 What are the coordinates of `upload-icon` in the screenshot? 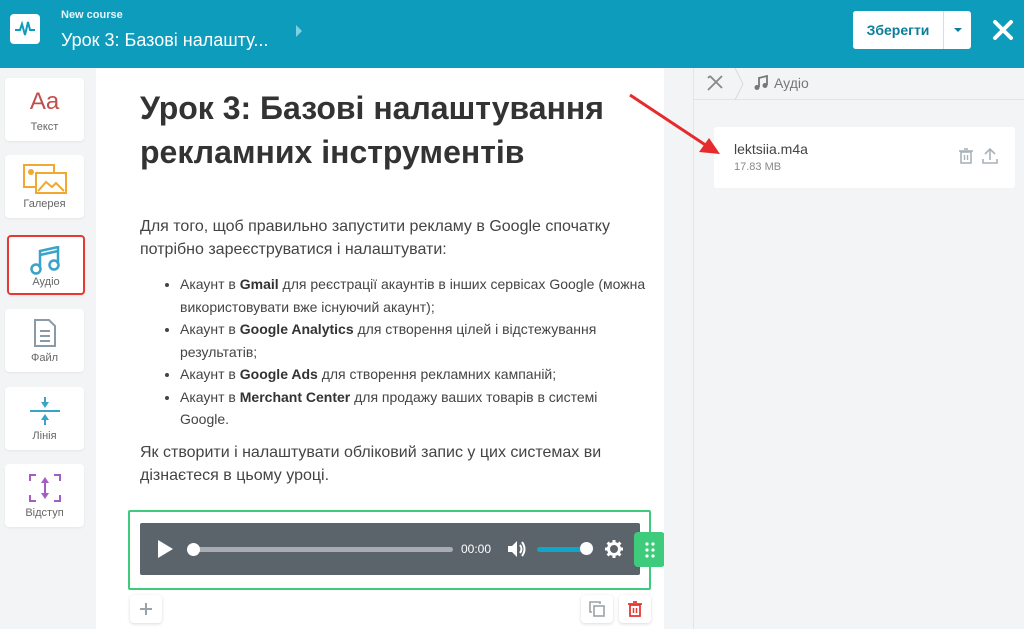 It's located at (990, 156).